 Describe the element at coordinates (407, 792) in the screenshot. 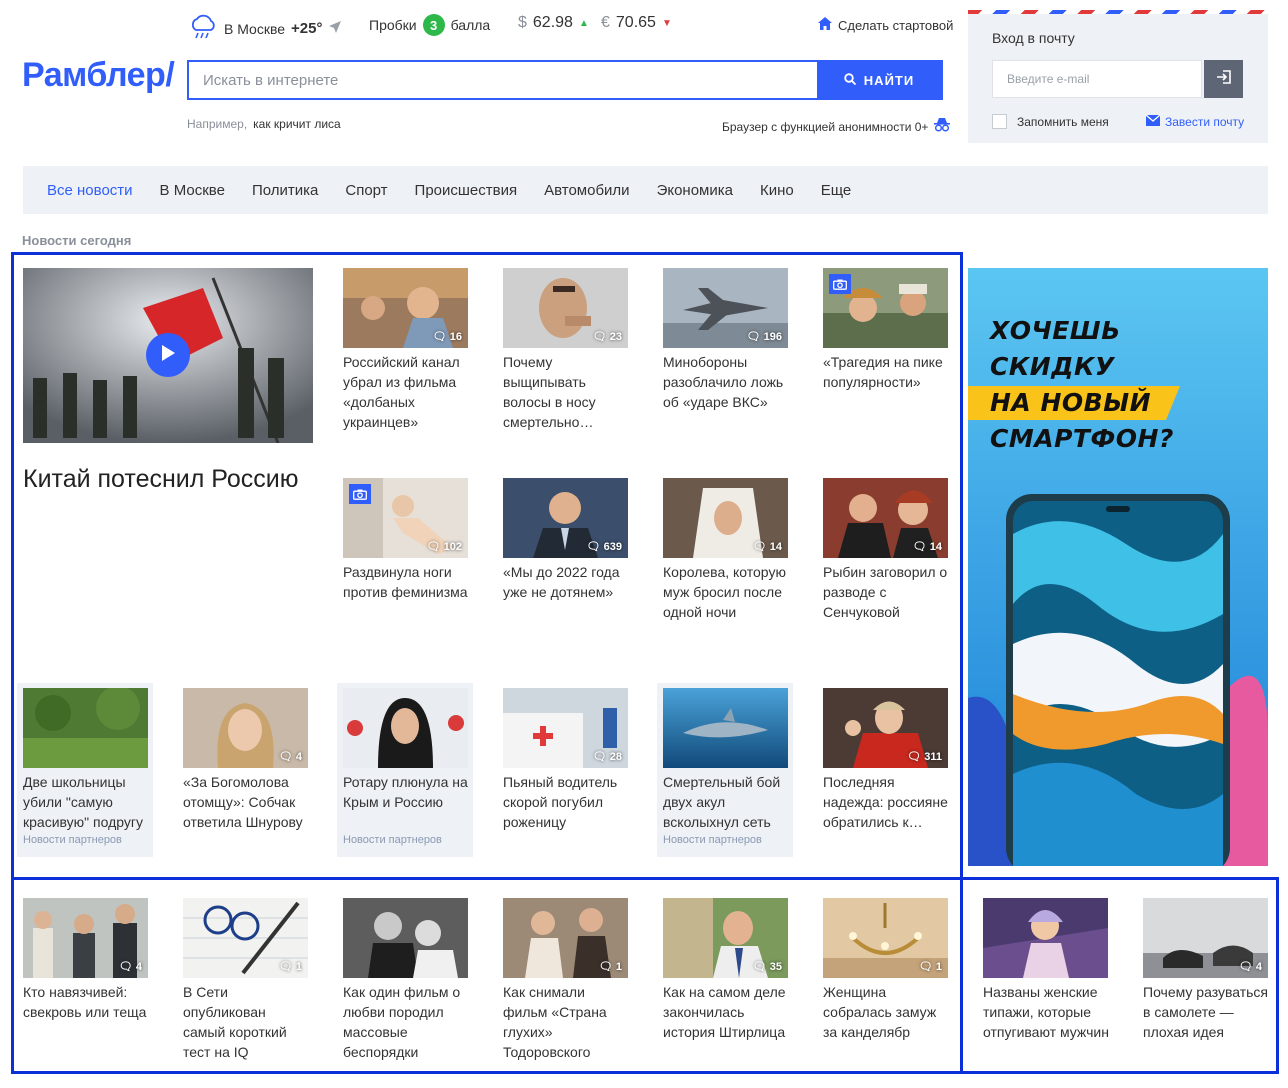

I see `news-card-title: Ротару плюнула на Крым и Россию` at that location.